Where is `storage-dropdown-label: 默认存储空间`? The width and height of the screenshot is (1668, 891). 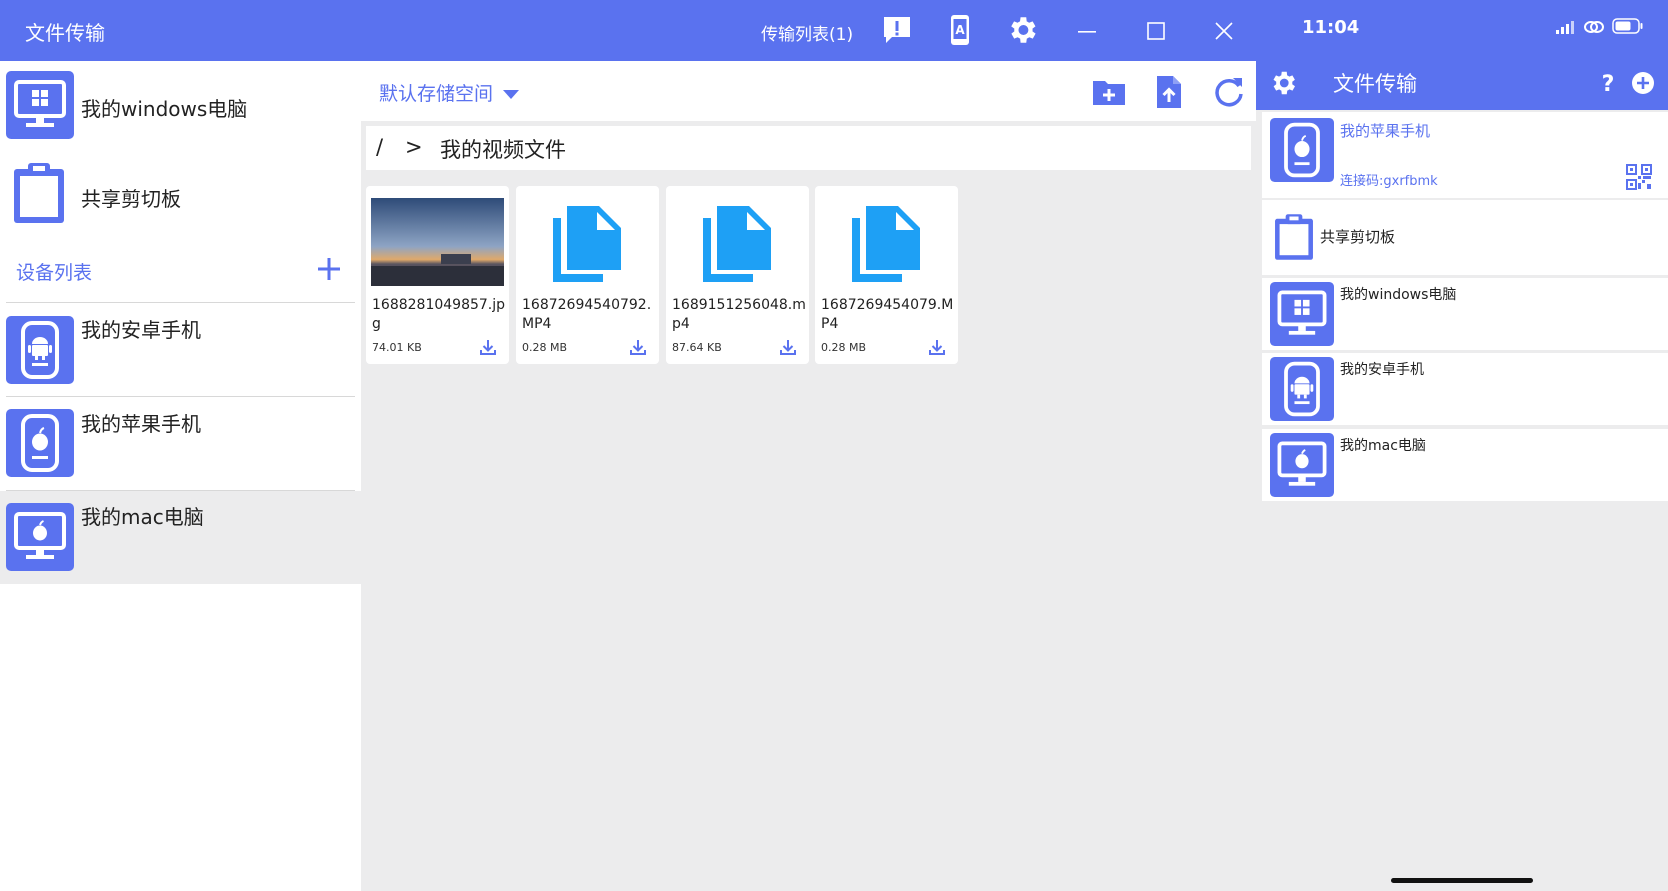 storage-dropdown-label: 默认存储空间 is located at coordinates (436, 94).